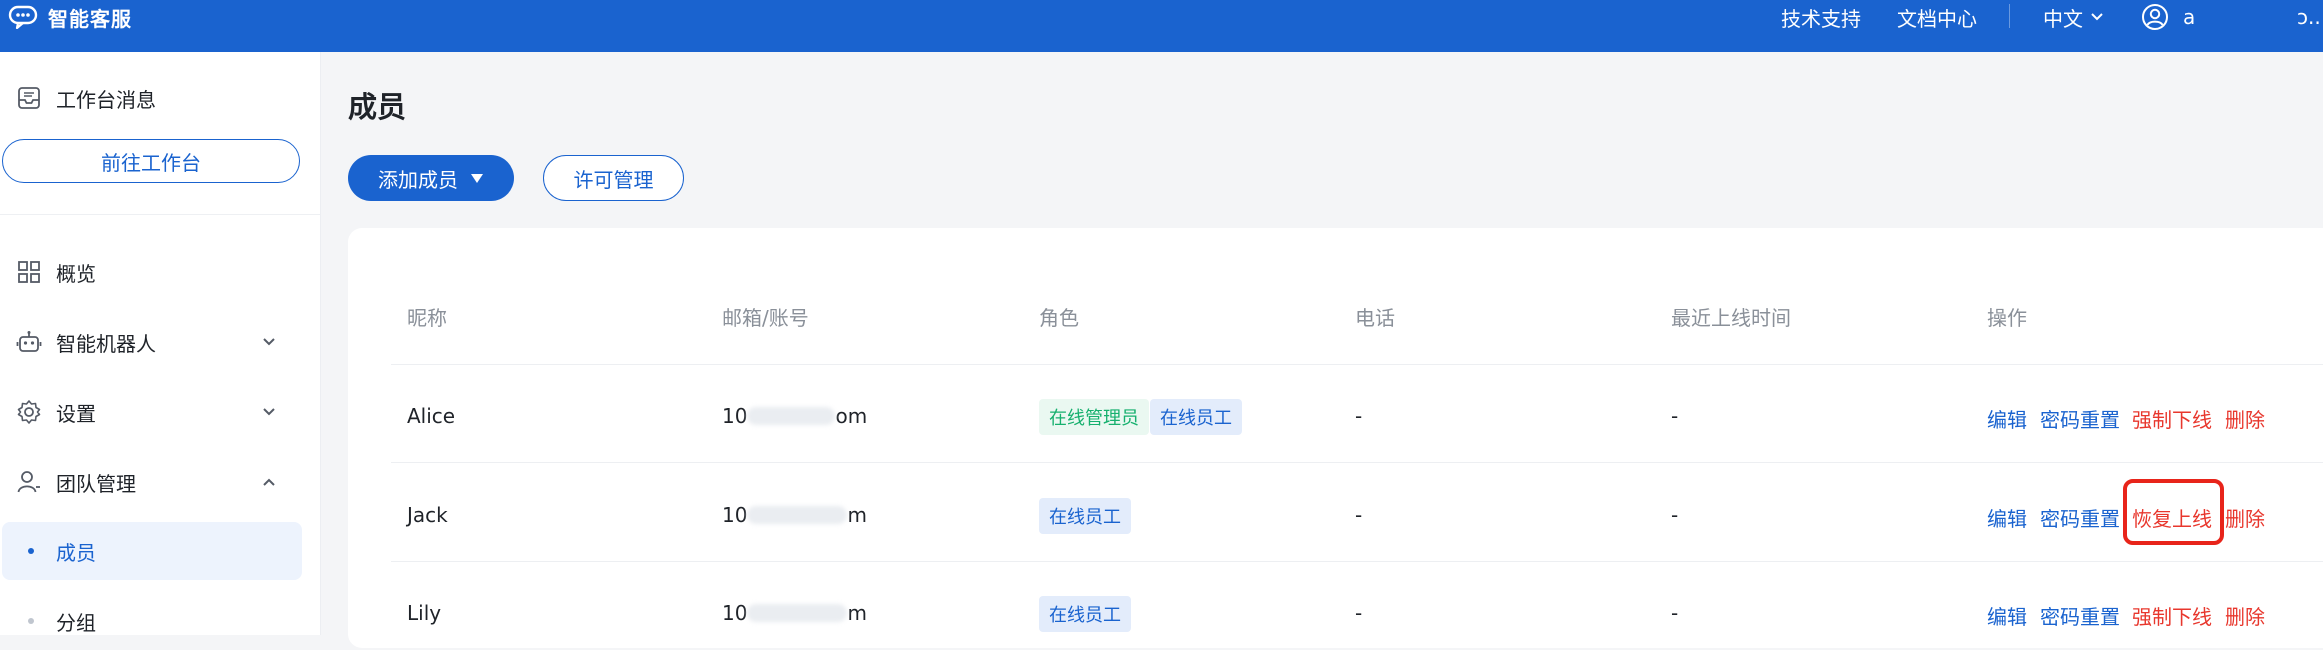  Describe the element at coordinates (1161, 26) in the screenshot. I see `top-bar: 智能客服 技术支持 文档中心 中文 a ɔ..` at that location.